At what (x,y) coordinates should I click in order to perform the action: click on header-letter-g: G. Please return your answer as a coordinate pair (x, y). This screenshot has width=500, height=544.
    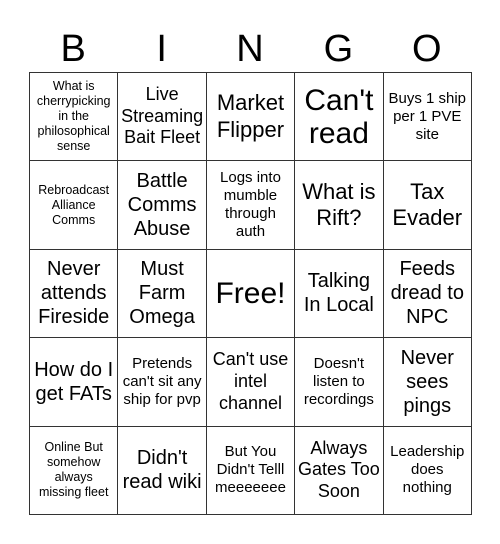
    Looking at the image, I should click on (338, 49).